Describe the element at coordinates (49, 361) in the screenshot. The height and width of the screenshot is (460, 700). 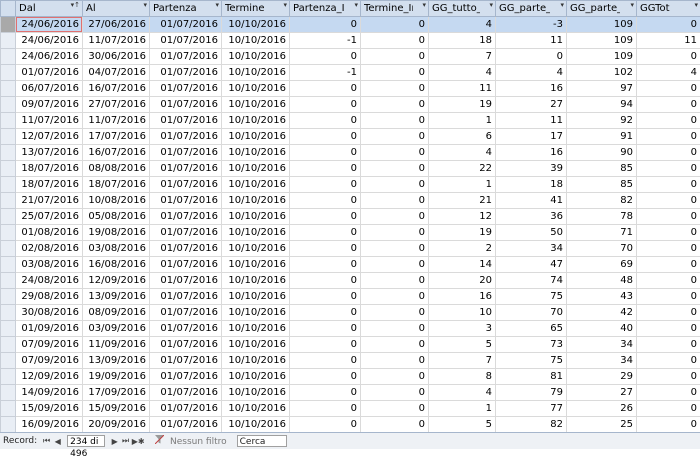
I see `table-cell: 07/09/2016` at that location.